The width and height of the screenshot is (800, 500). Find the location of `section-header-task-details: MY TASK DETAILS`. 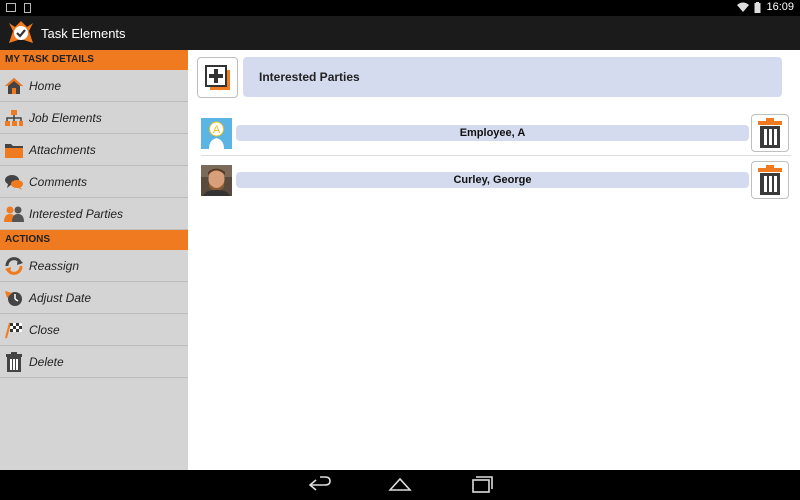

section-header-task-details: MY TASK DETAILS is located at coordinates (94, 60).